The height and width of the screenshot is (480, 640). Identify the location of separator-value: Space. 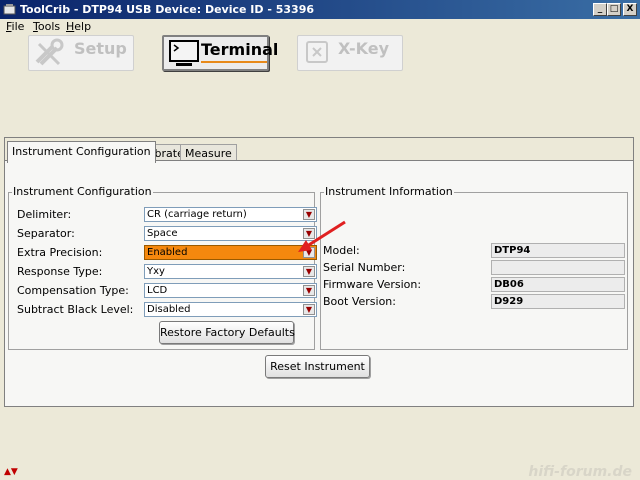
(162, 233).